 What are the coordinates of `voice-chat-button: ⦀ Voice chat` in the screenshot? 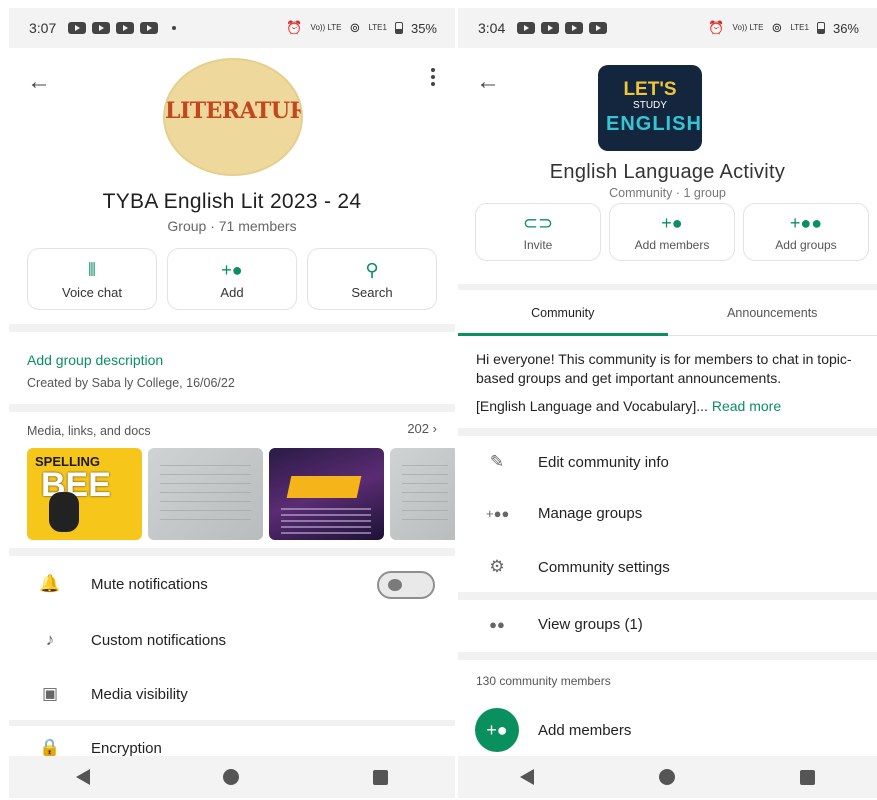 It's located at (92, 279).